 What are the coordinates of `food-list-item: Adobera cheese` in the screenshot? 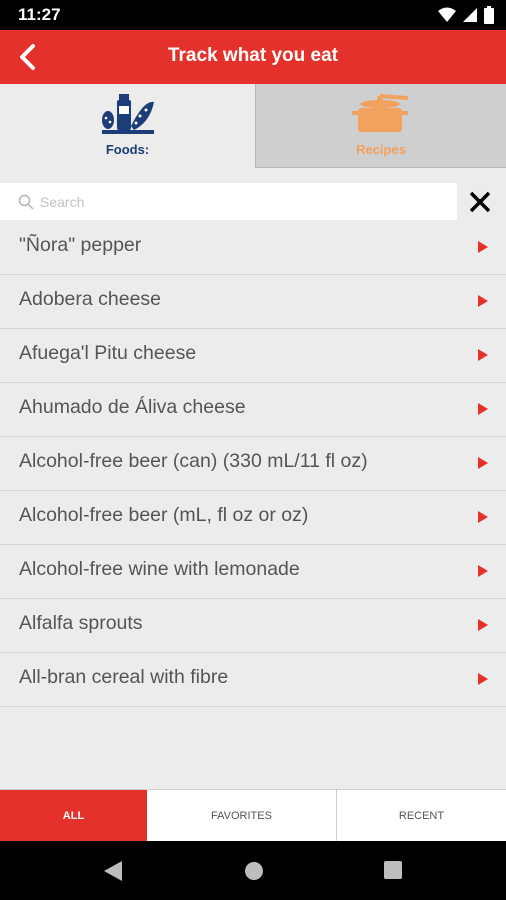 It's located at (253, 302).